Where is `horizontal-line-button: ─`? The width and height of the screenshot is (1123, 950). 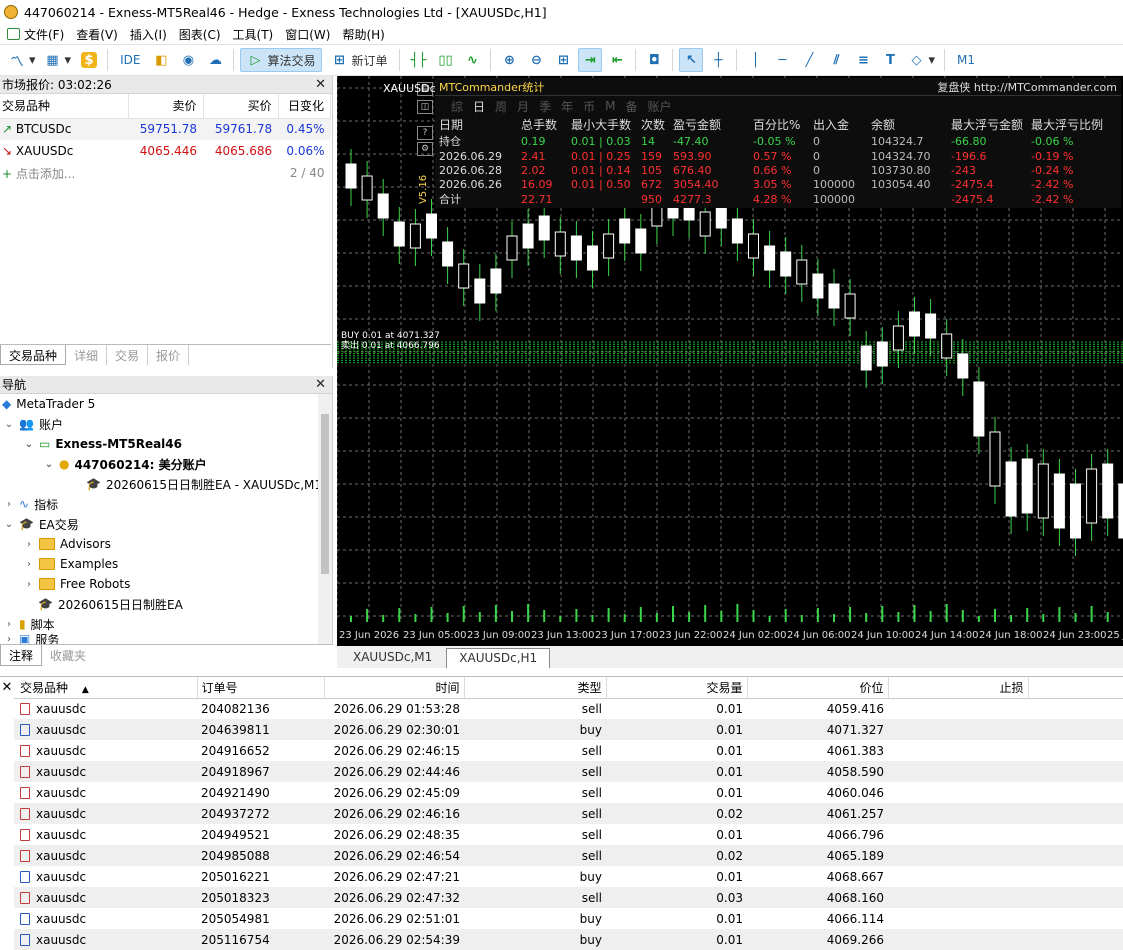 horizontal-line-button: ─ is located at coordinates (782, 60).